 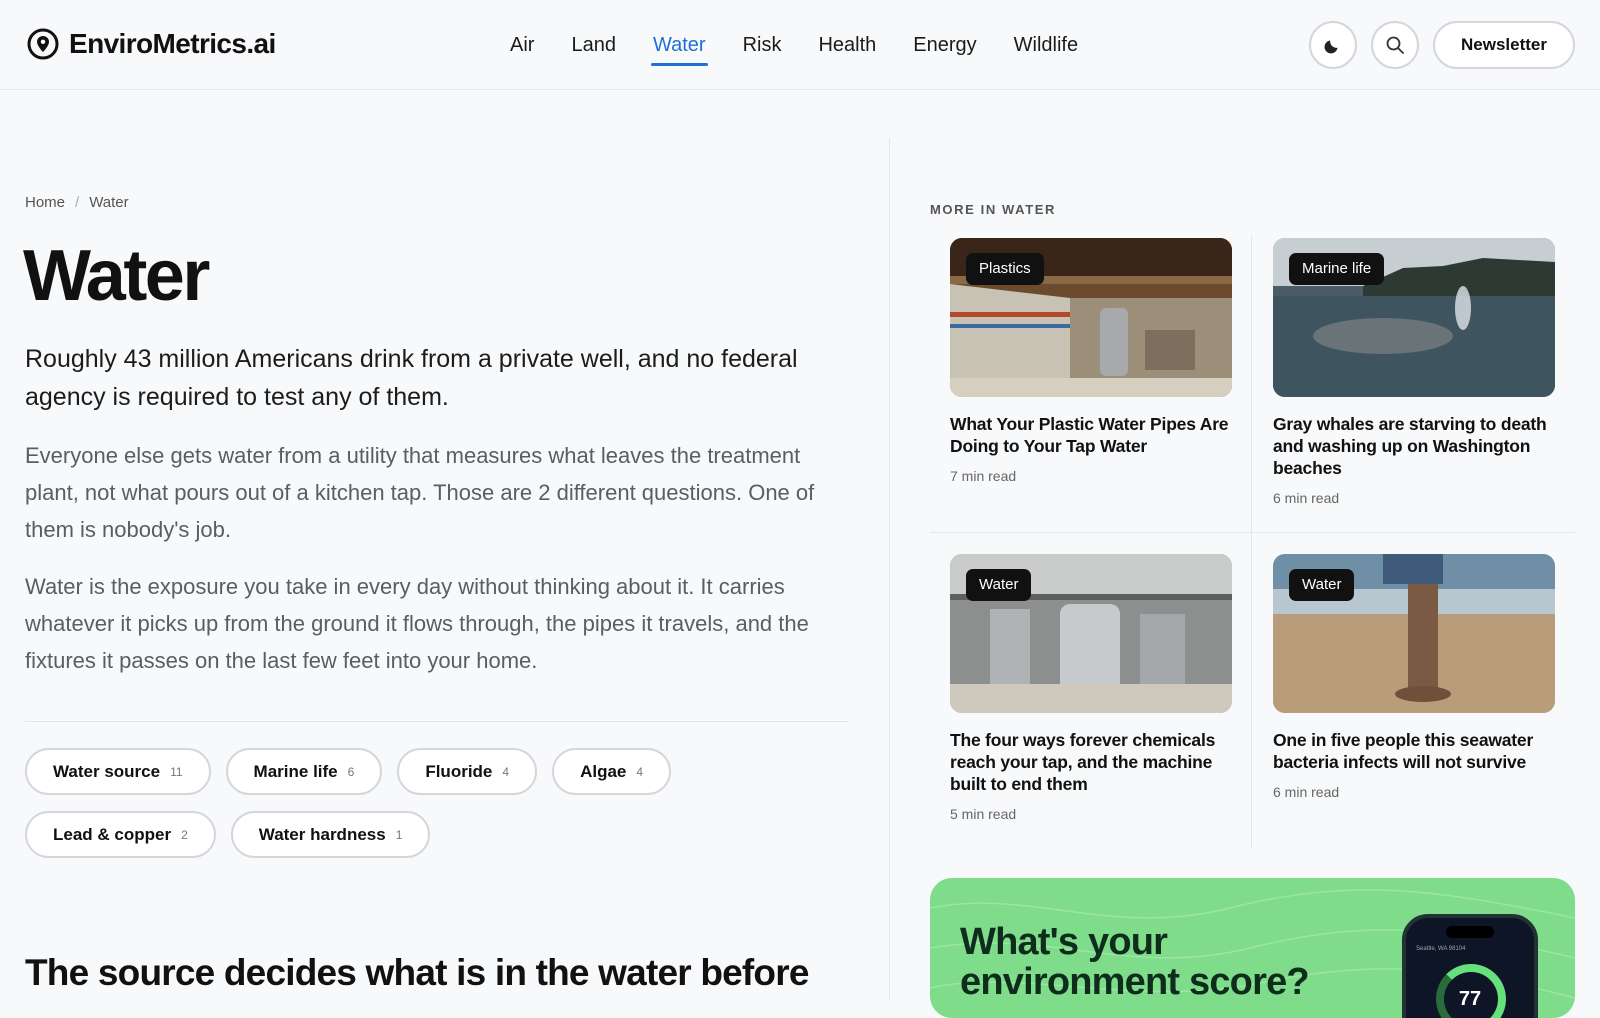 I want to click on nav-item-health: Health, so click(x=847, y=45).